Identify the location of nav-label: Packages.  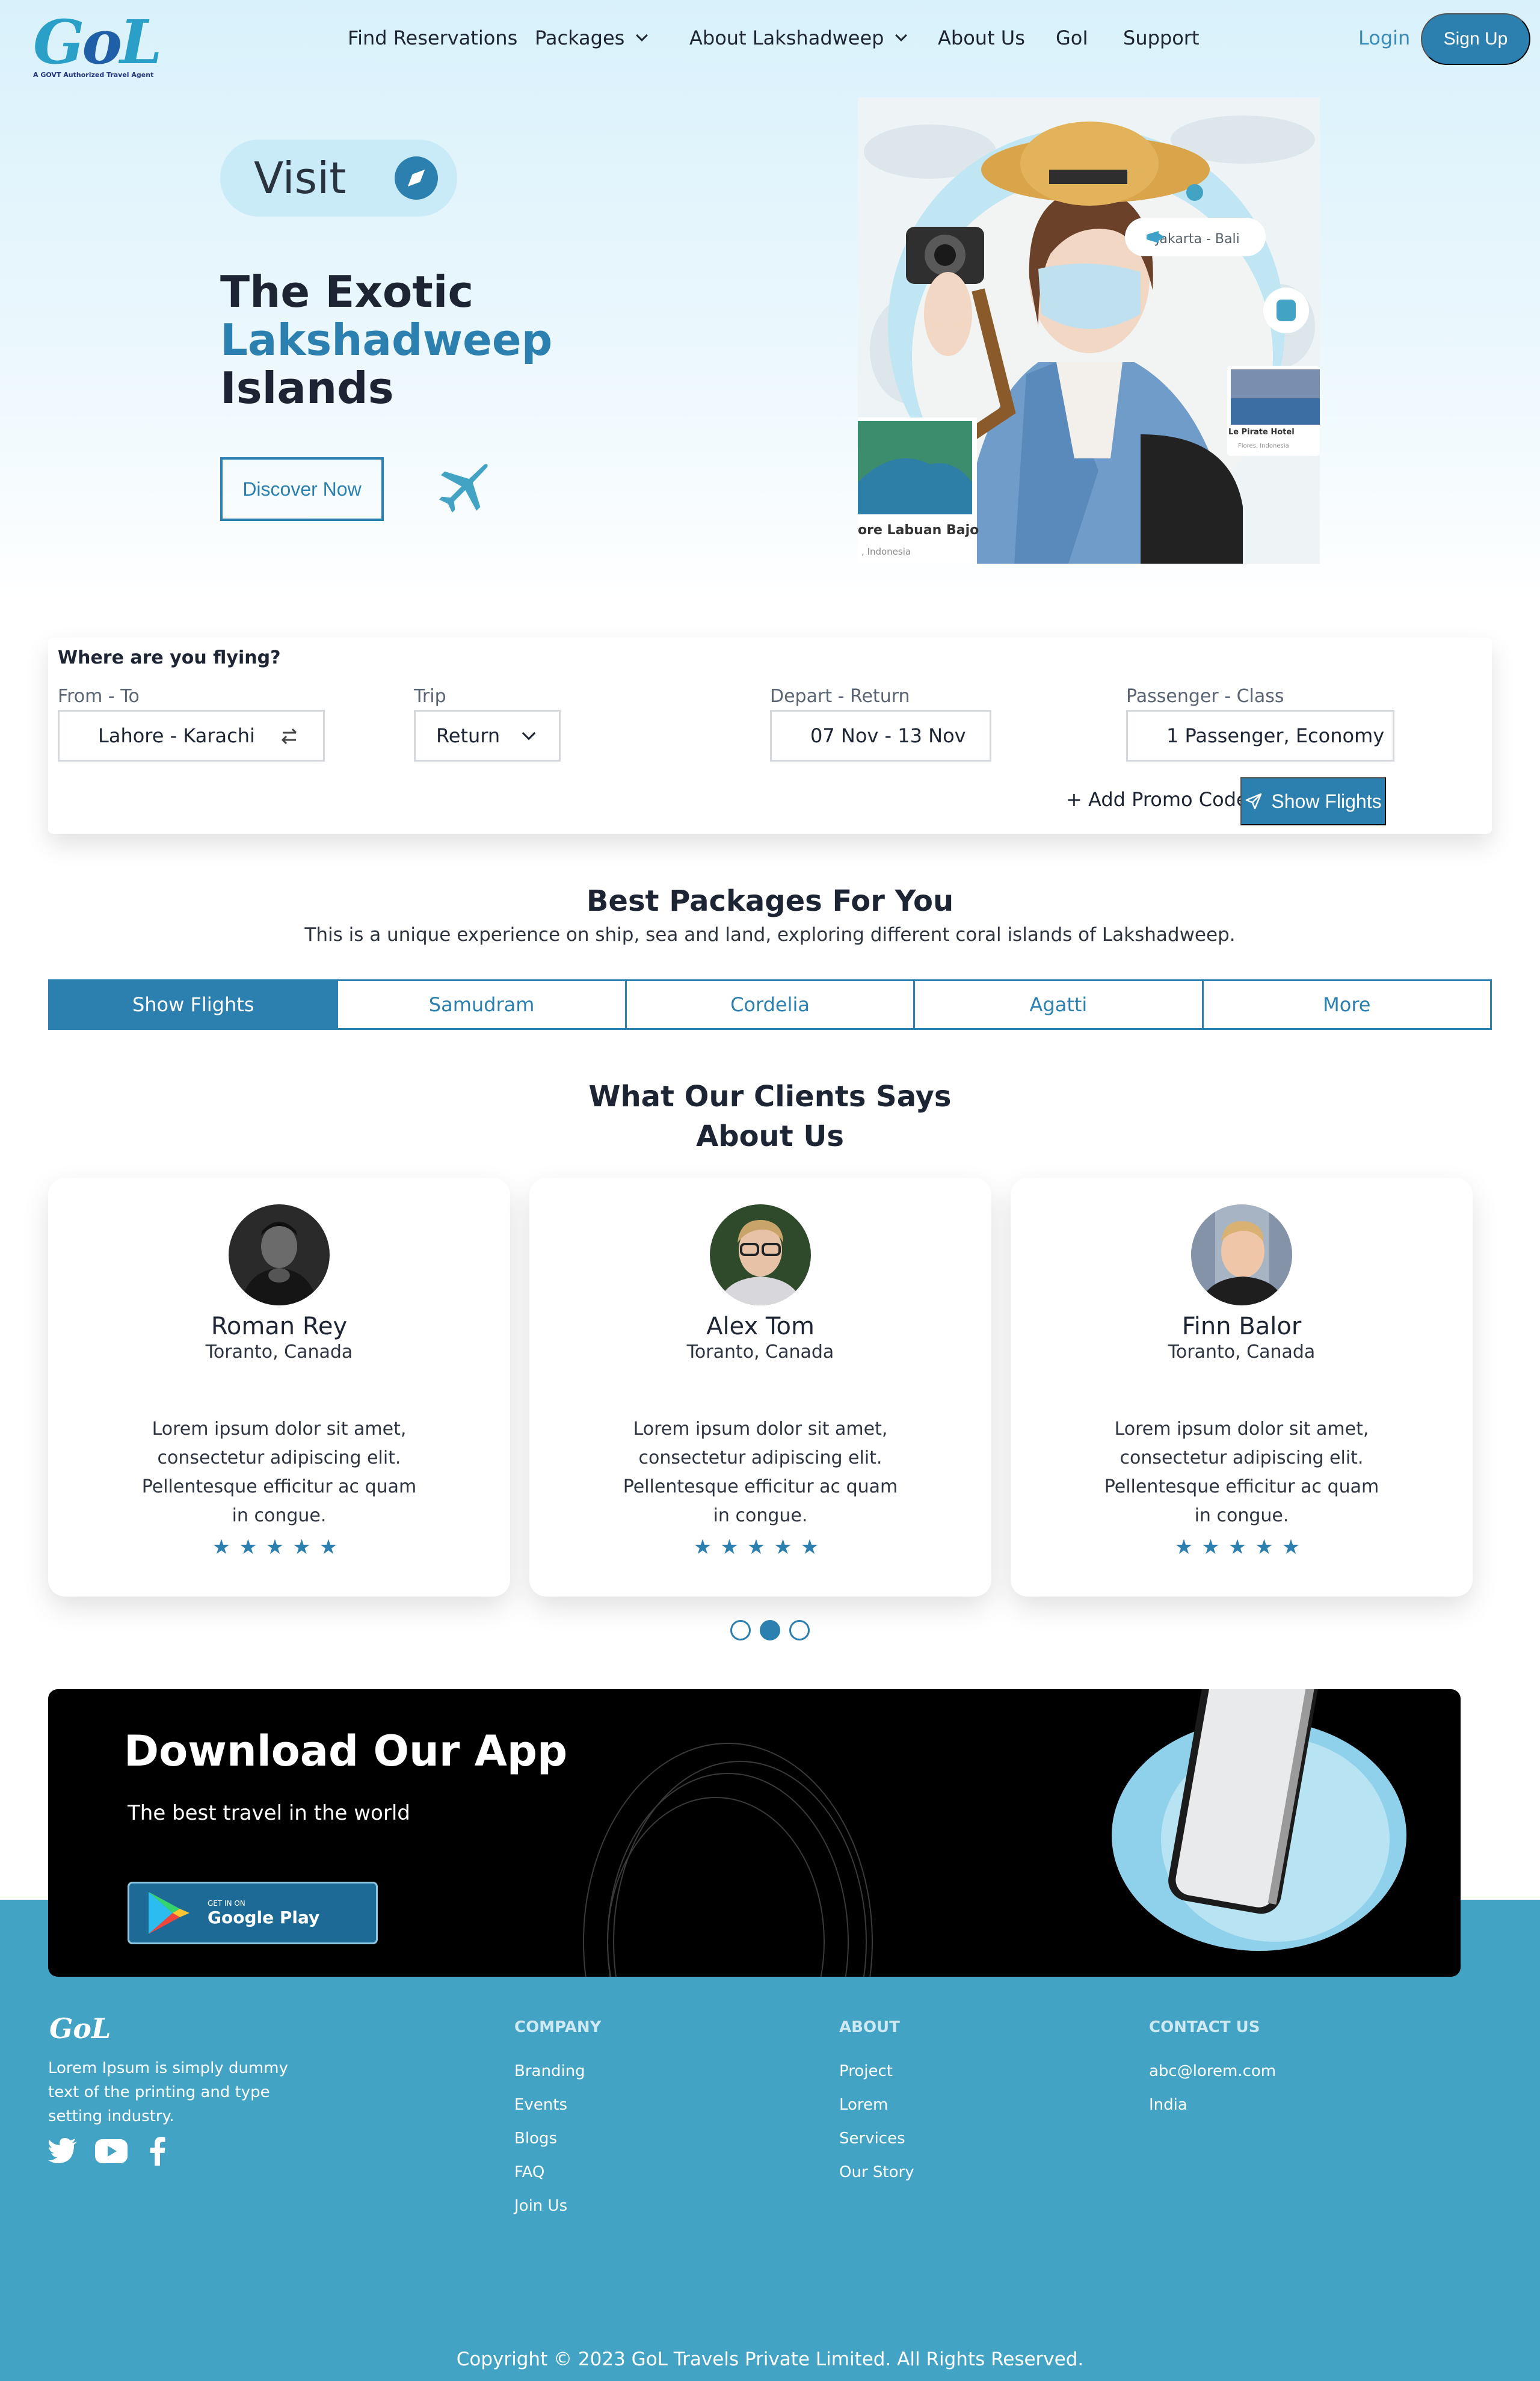
(580, 37).